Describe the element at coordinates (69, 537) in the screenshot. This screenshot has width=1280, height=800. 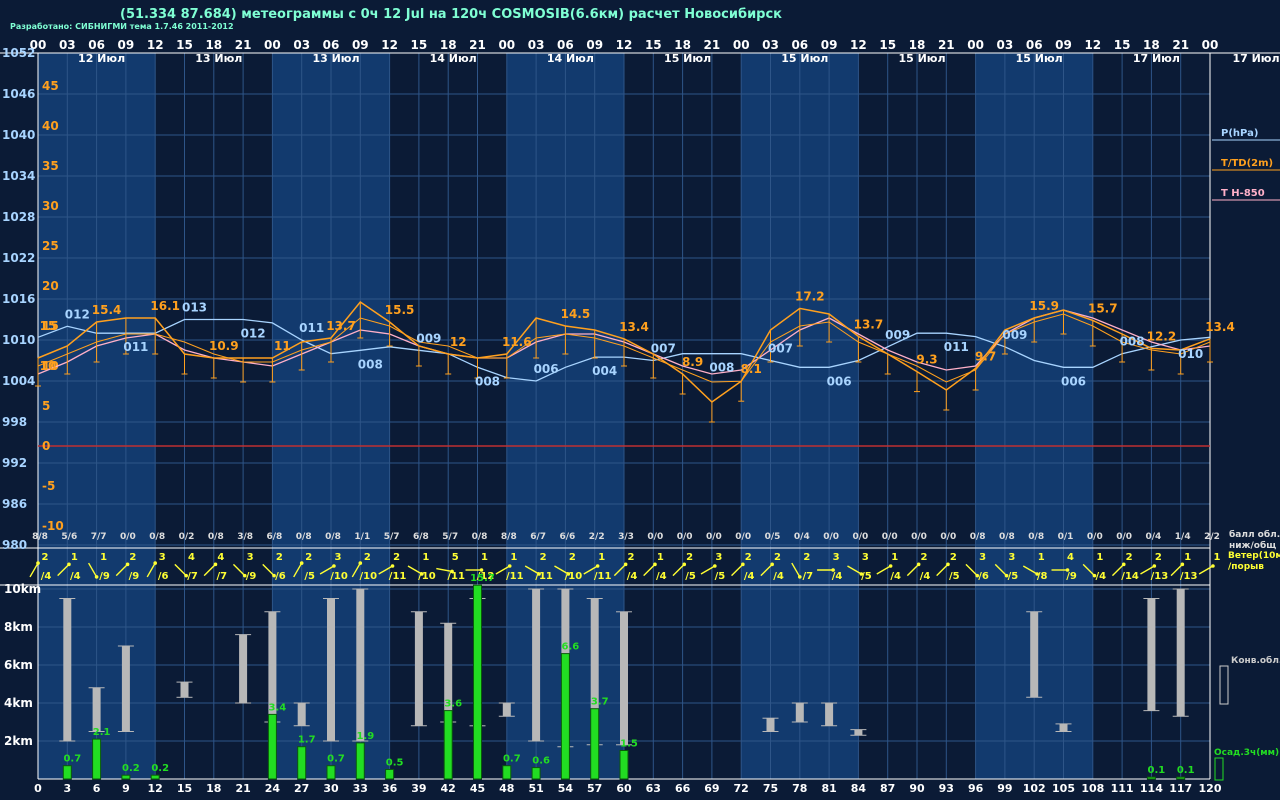
I see `cloud-cover-value: 5/6` at that location.